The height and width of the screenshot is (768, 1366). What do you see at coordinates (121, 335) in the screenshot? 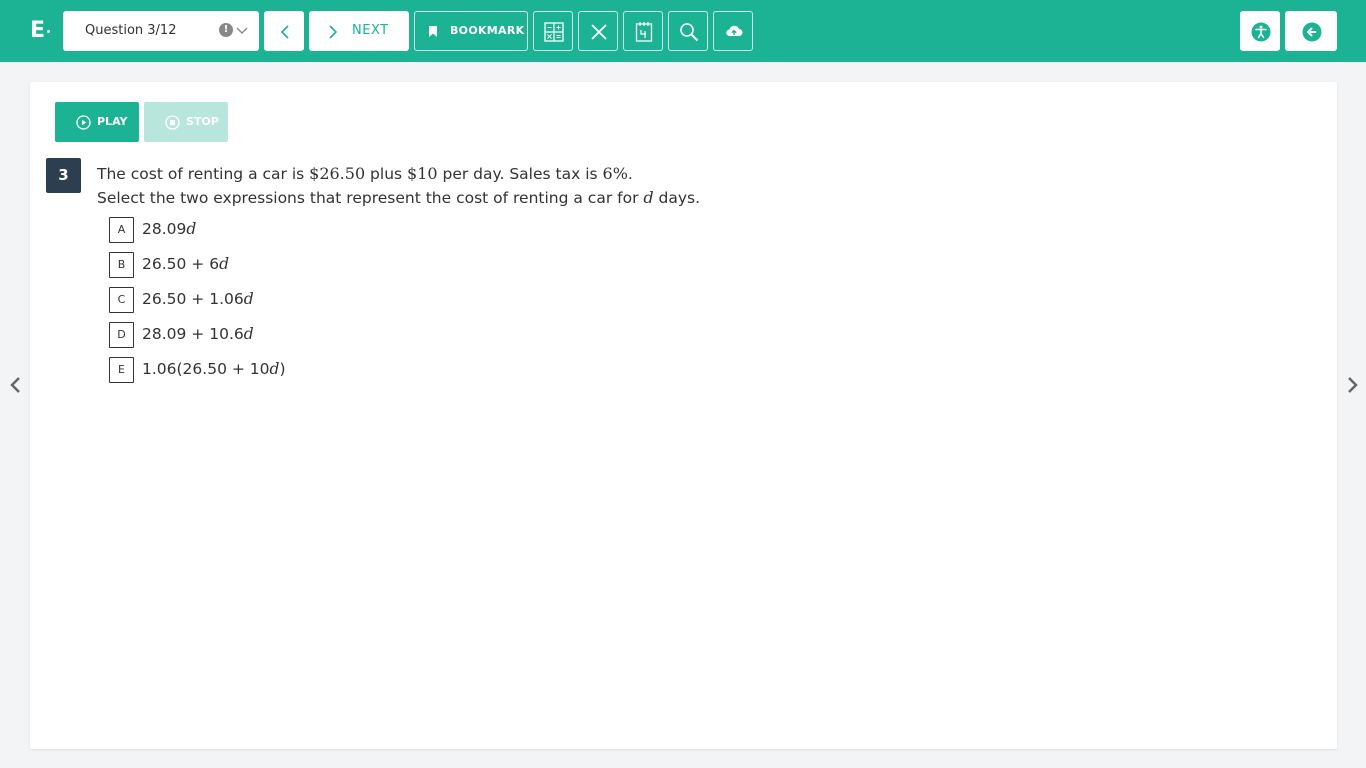
I see `choice-letter-box: D` at bounding box center [121, 335].